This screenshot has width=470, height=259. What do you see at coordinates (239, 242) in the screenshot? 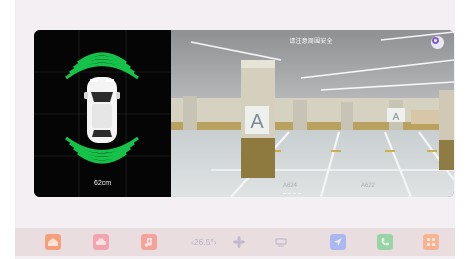
I see `fan-icon` at bounding box center [239, 242].